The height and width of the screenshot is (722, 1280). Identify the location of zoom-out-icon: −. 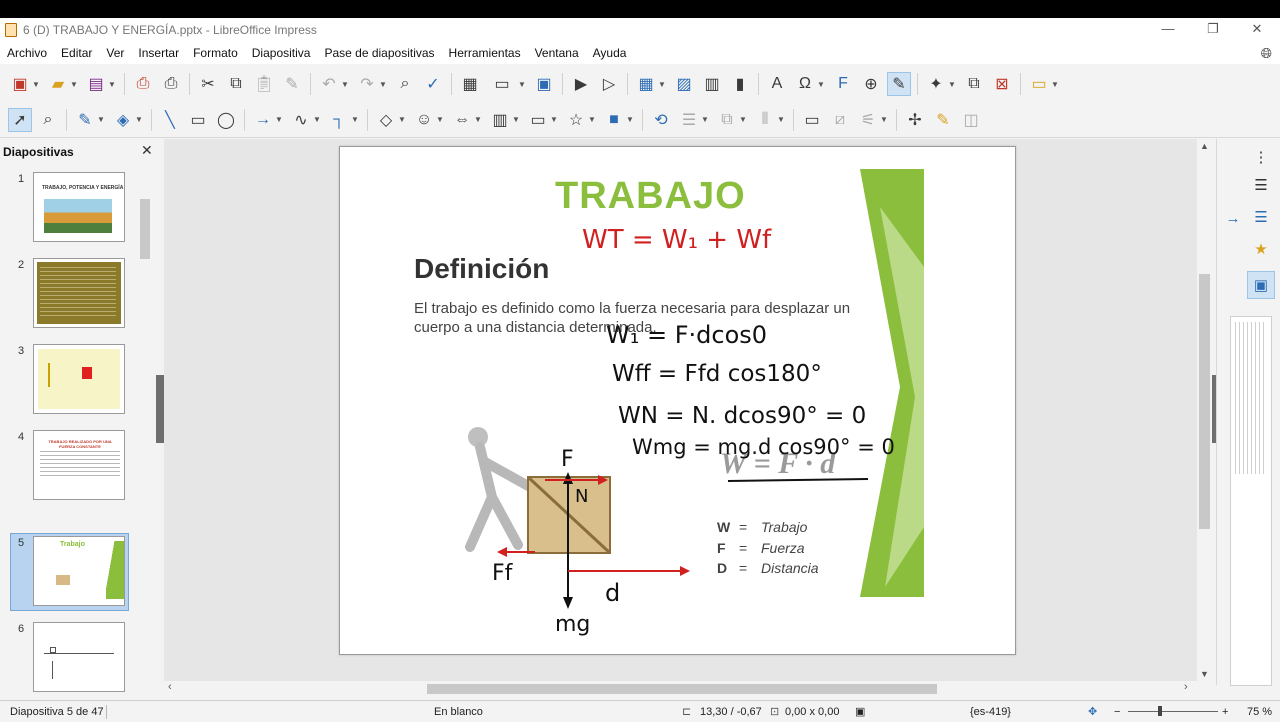
(1117, 712).